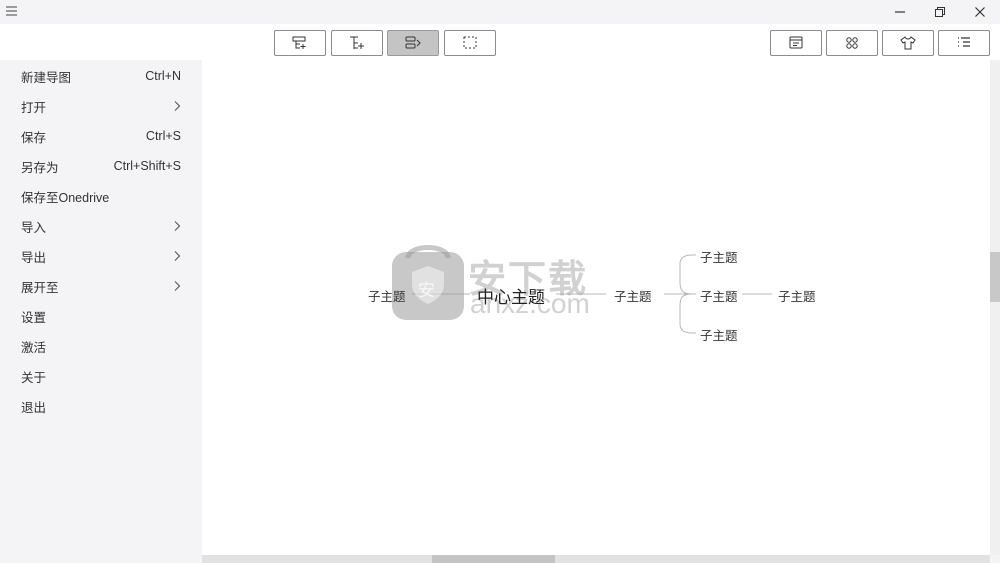 This screenshot has width=1000, height=563. What do you see at coordinates (500, 282) in the screenshot?
I see `watermark: 安 安下载 anxz.com` at bounding box center [500, 282].